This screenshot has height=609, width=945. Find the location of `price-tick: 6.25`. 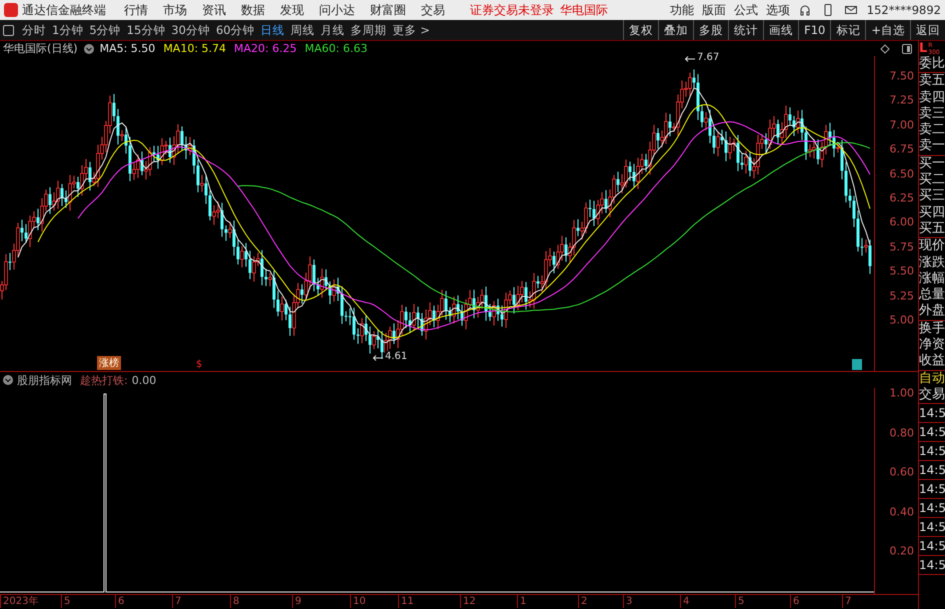

price-tick: 6.25 is located at coordinates (902, 198).